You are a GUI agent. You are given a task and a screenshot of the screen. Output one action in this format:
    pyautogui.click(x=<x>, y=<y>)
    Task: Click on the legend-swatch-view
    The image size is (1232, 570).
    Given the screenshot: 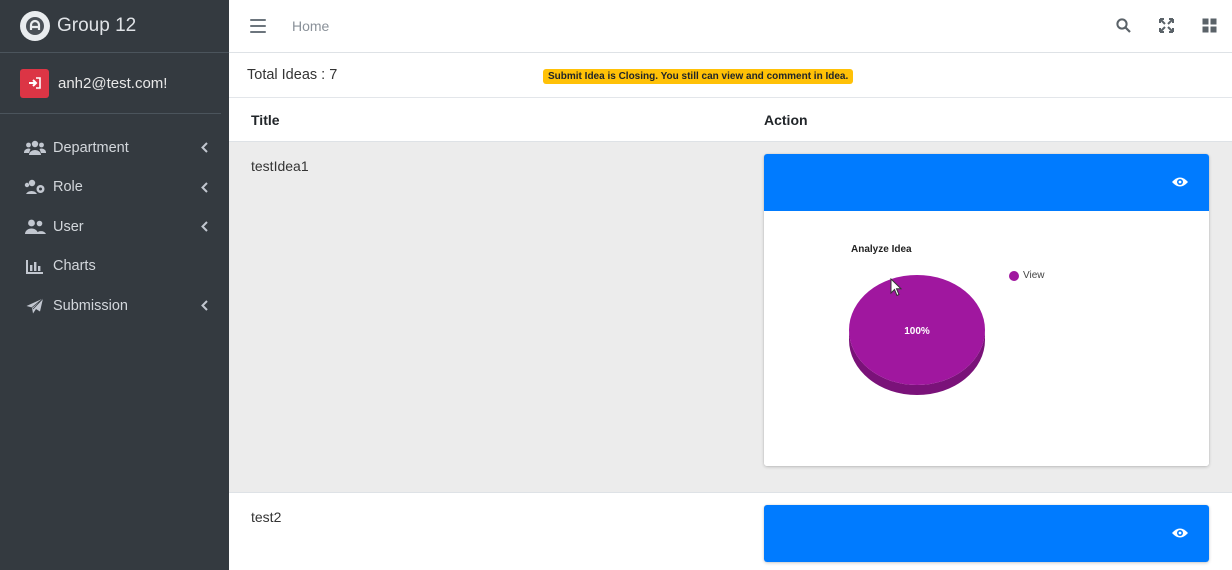 What is the action you would take?
    pyautogui.click(x=1014, y=275)
    